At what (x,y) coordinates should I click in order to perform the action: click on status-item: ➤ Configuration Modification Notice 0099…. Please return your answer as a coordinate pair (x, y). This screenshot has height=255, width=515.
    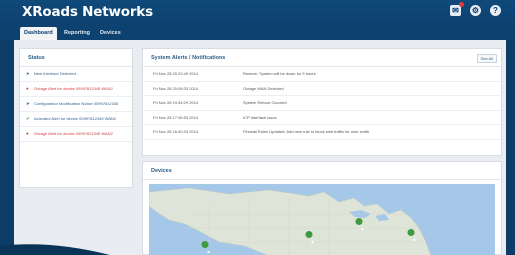
    Looking at the image, I should click on (76, 104).